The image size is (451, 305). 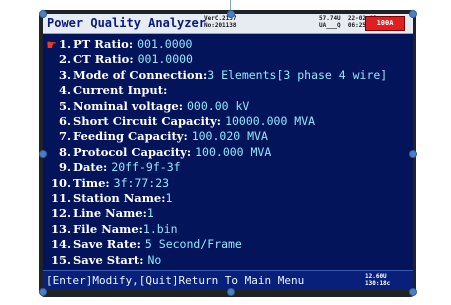 What do you see at coordinates (193, 244) in the screenshot?
I see `setting-value: 5 Second/Frame` at bounding box center [193, 244].